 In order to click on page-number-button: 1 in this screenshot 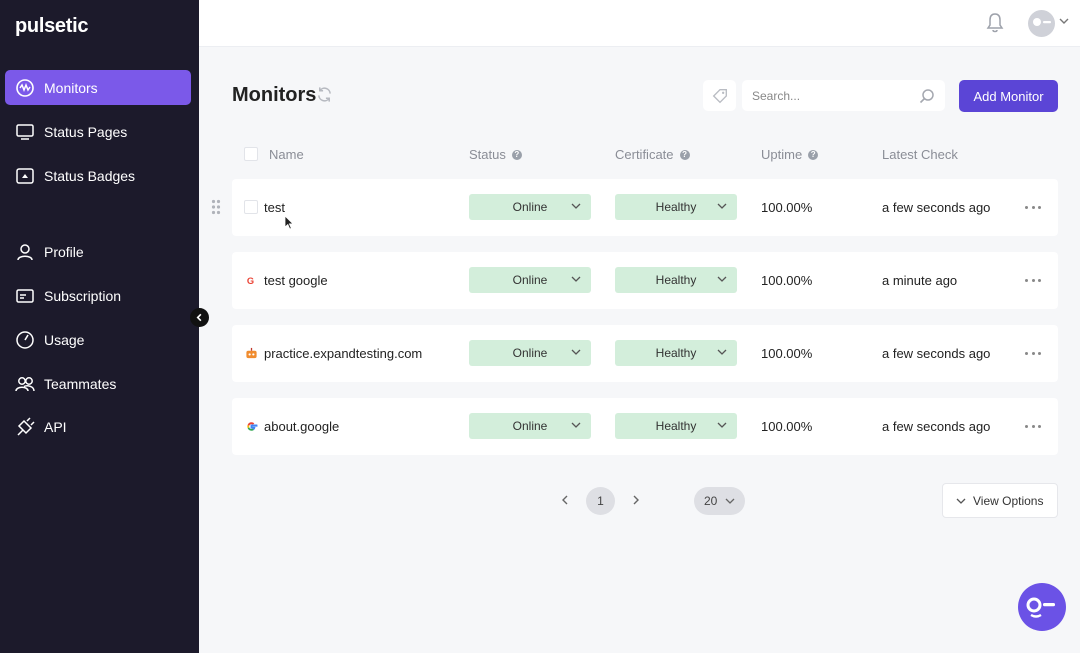, I will do `click(600, 501)`.